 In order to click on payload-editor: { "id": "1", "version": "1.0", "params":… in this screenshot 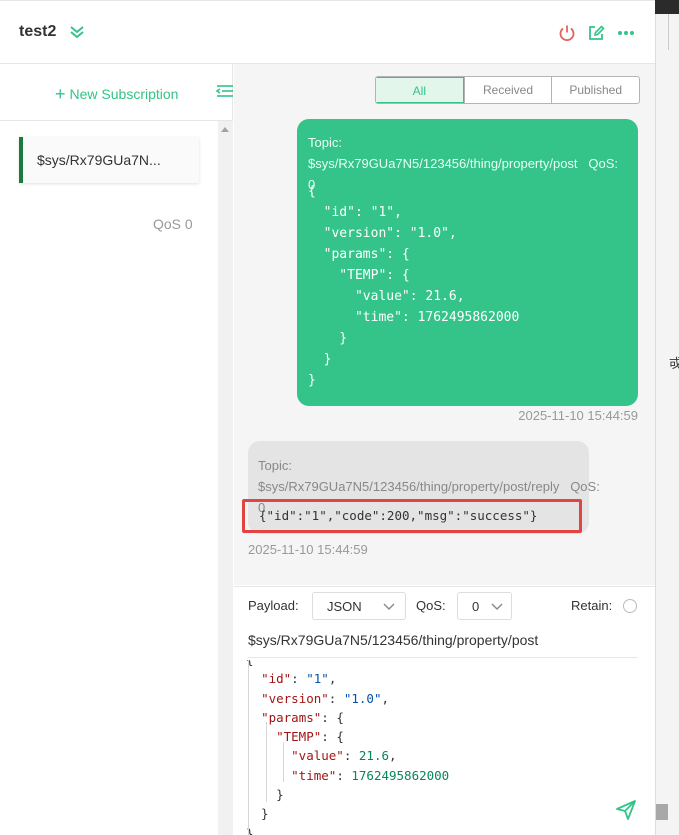, I will do `click(443, 747)`.